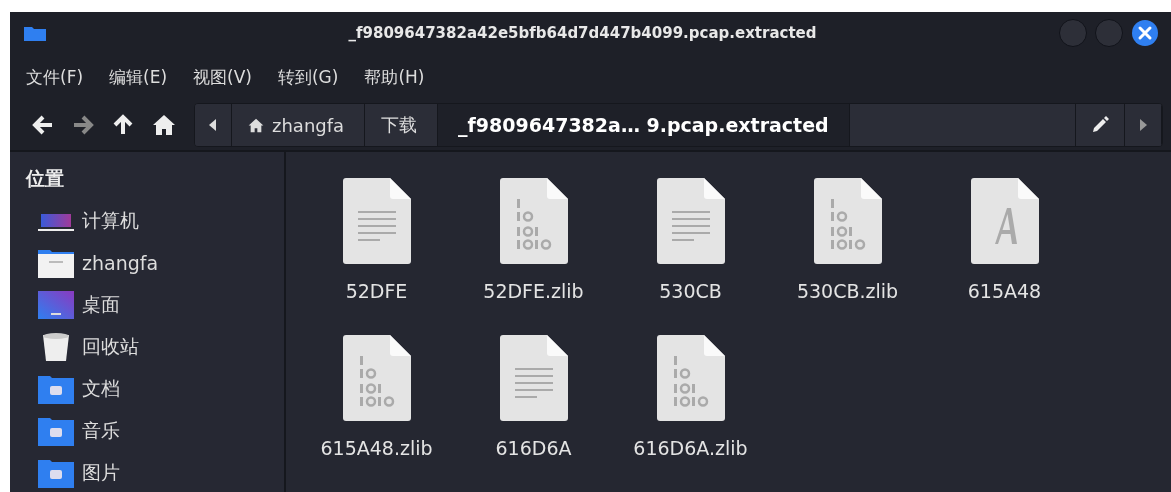 This screenshot has width=1171, height=492. I want to click on path-button: _f9809647382a… 9.pcap.extracted, so click(644, 125).